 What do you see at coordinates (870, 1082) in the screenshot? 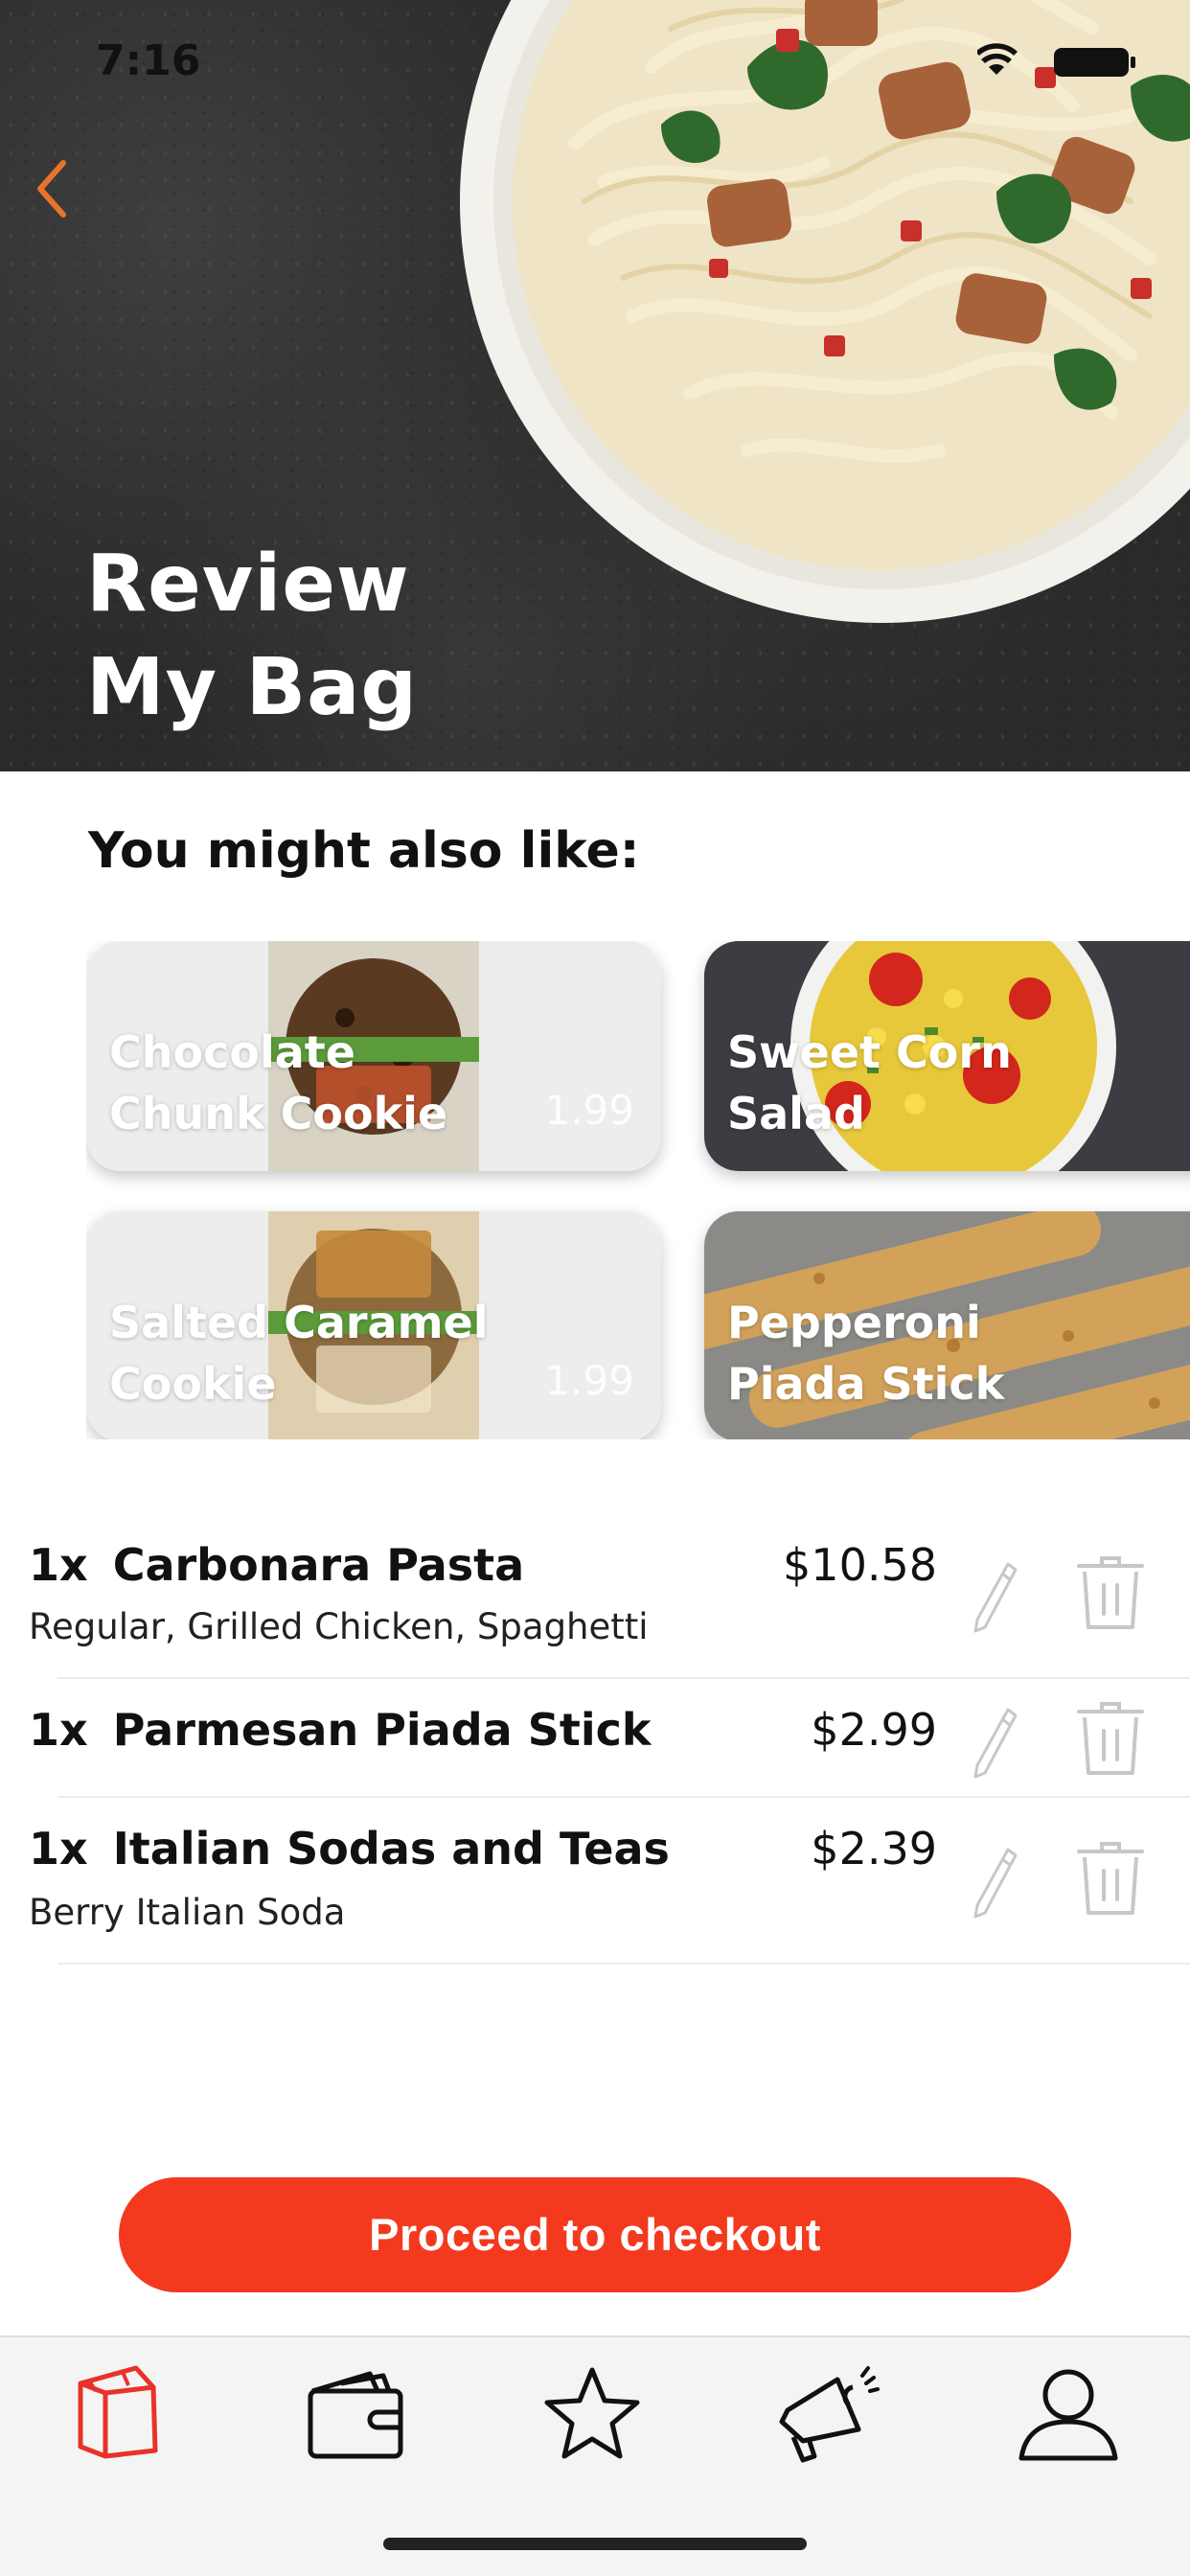
I see `suggestion-card-name: Sweet Corn Salad` at bounding box center [870, 1082].